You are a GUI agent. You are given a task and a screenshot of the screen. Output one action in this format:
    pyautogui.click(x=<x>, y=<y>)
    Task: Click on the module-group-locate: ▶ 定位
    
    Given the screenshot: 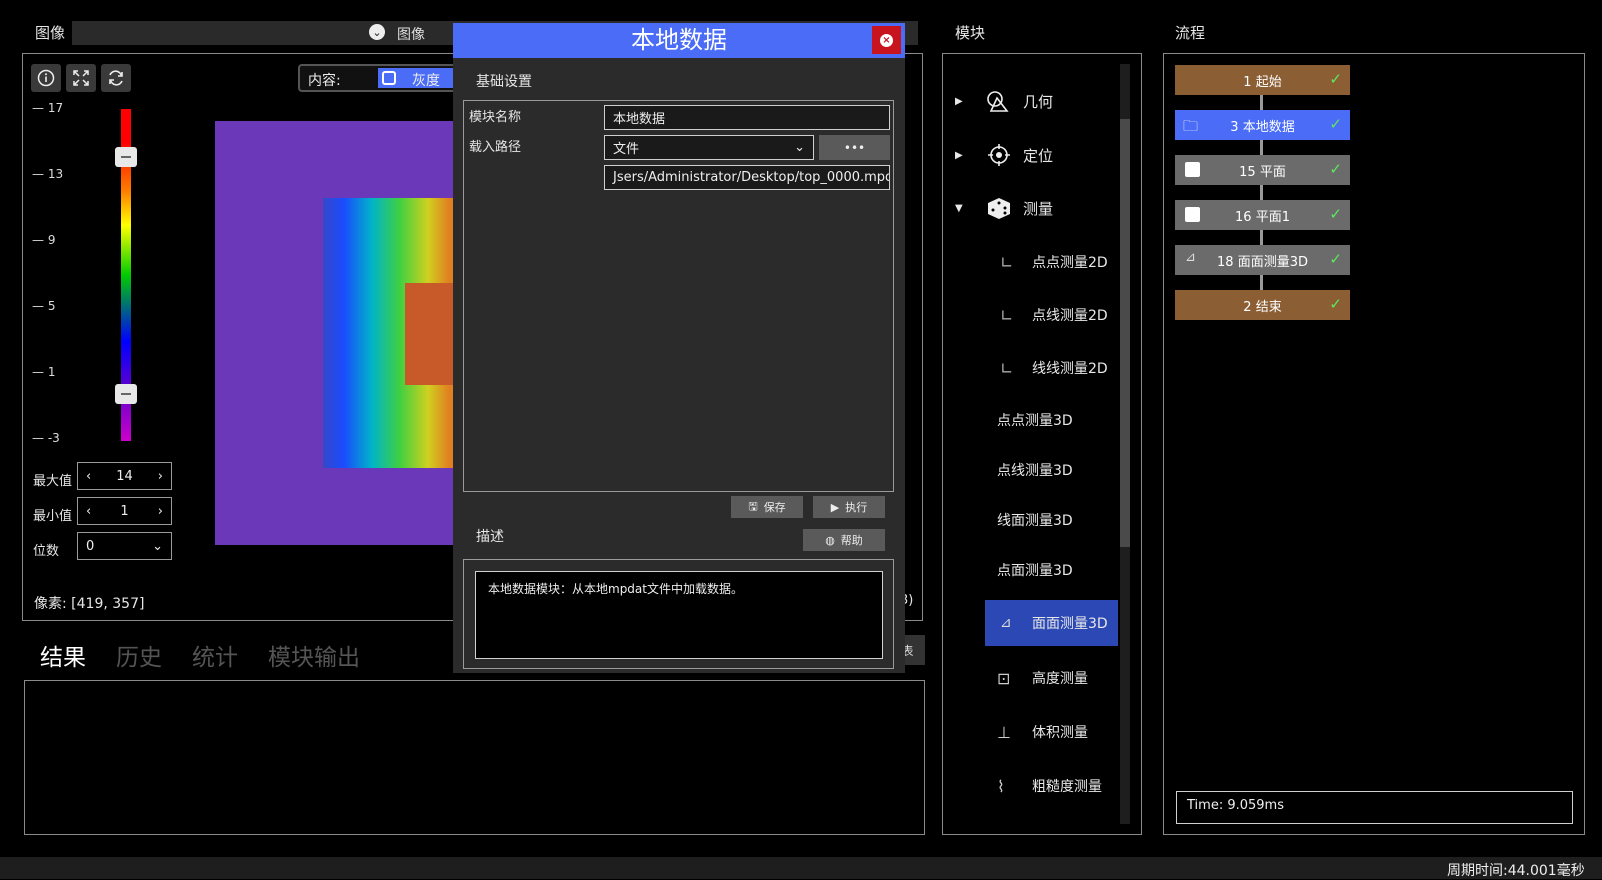 What is the action you would take?
    pyautogui.click(x=1004, y=155)
    